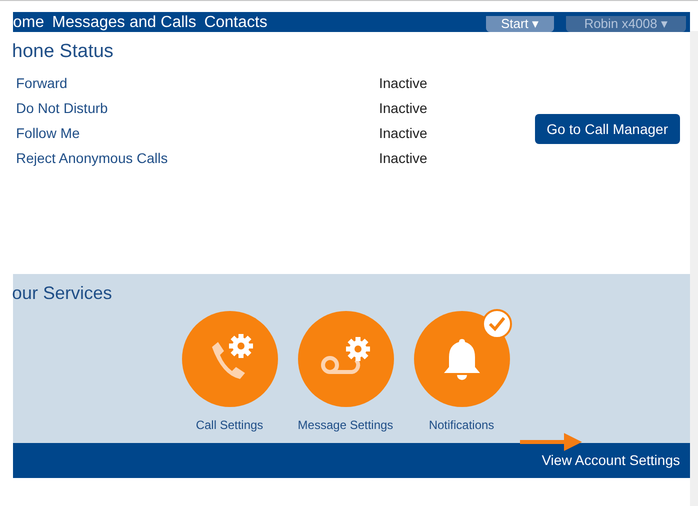  I want to click on call-manager-button: Go to Call Manager, so click(607, 129).